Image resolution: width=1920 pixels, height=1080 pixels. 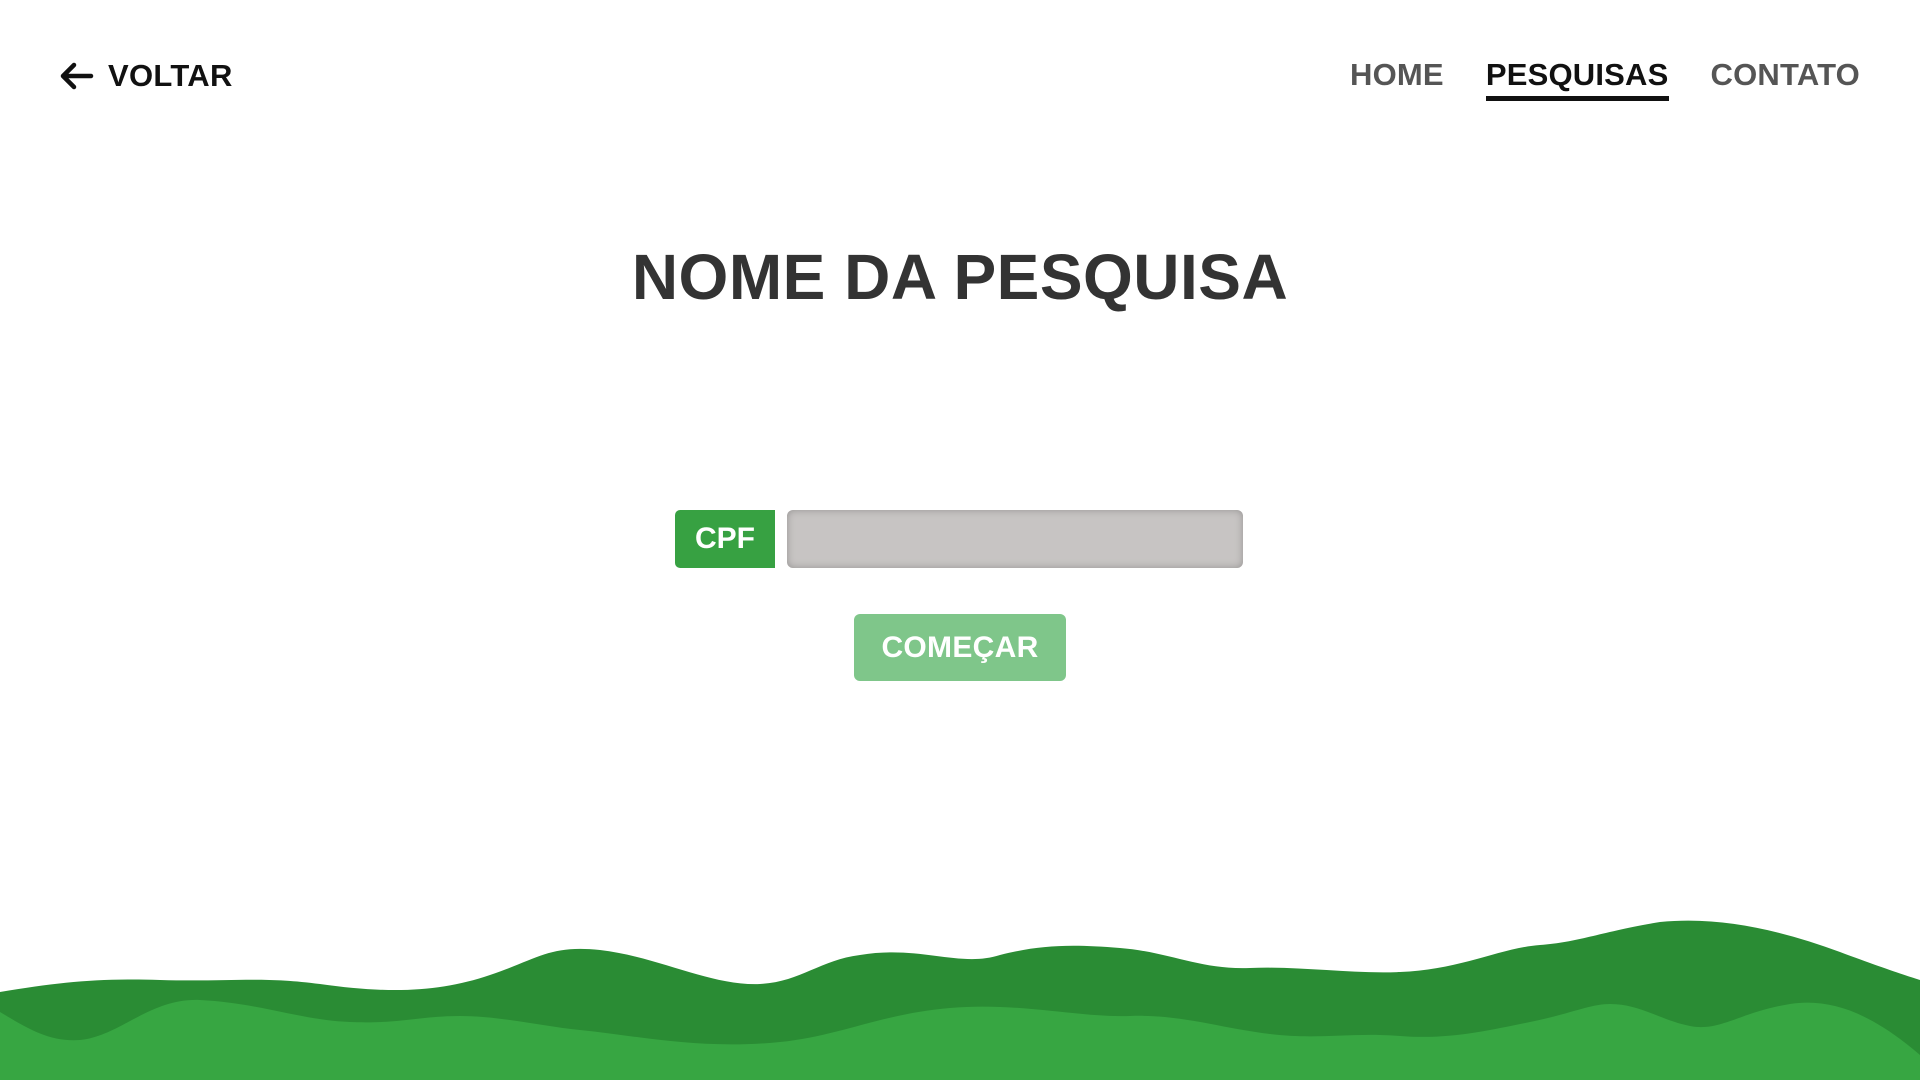 I want to click on back-label: VOLTAR, so click(x=170, y=75).